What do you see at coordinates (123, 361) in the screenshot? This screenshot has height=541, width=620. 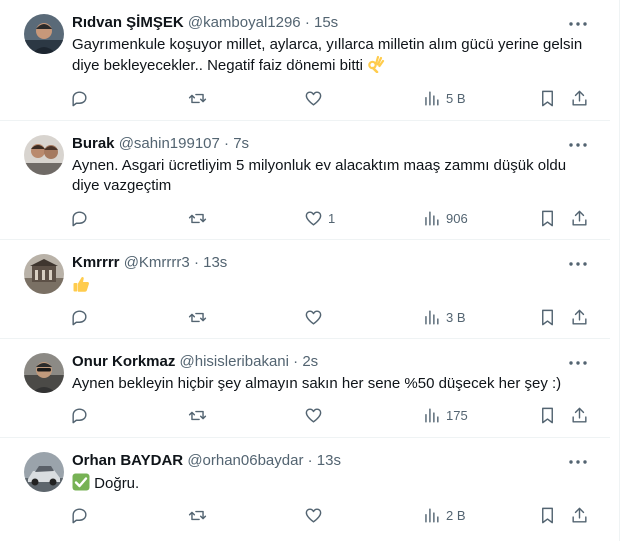 I see `display-name: Onur Korkmaz` at bounding box center [123, 361].